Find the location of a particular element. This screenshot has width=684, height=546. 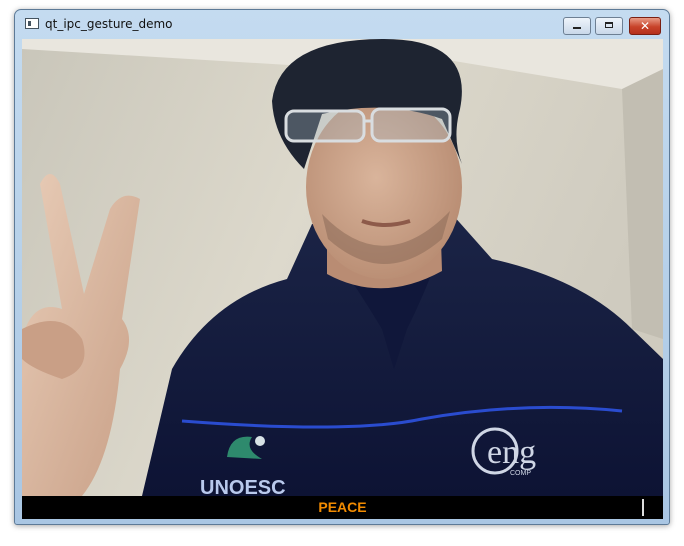

svg-text: COMP is located at coordinates (520, 473).